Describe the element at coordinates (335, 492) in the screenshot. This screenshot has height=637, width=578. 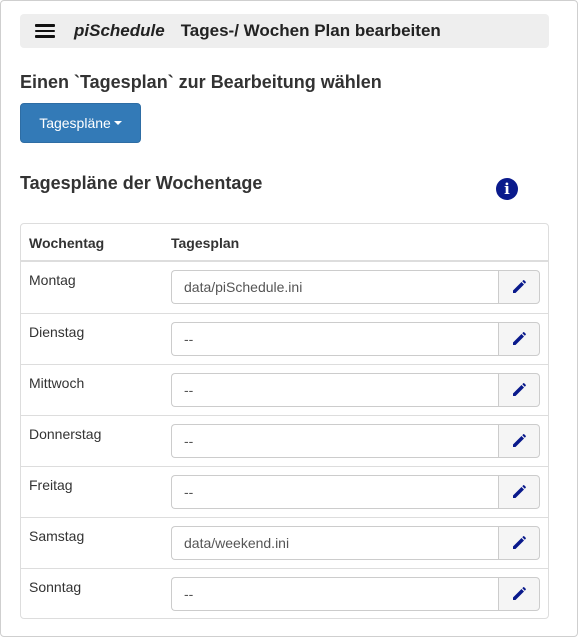
I see `plan-input-freitag` at that location.